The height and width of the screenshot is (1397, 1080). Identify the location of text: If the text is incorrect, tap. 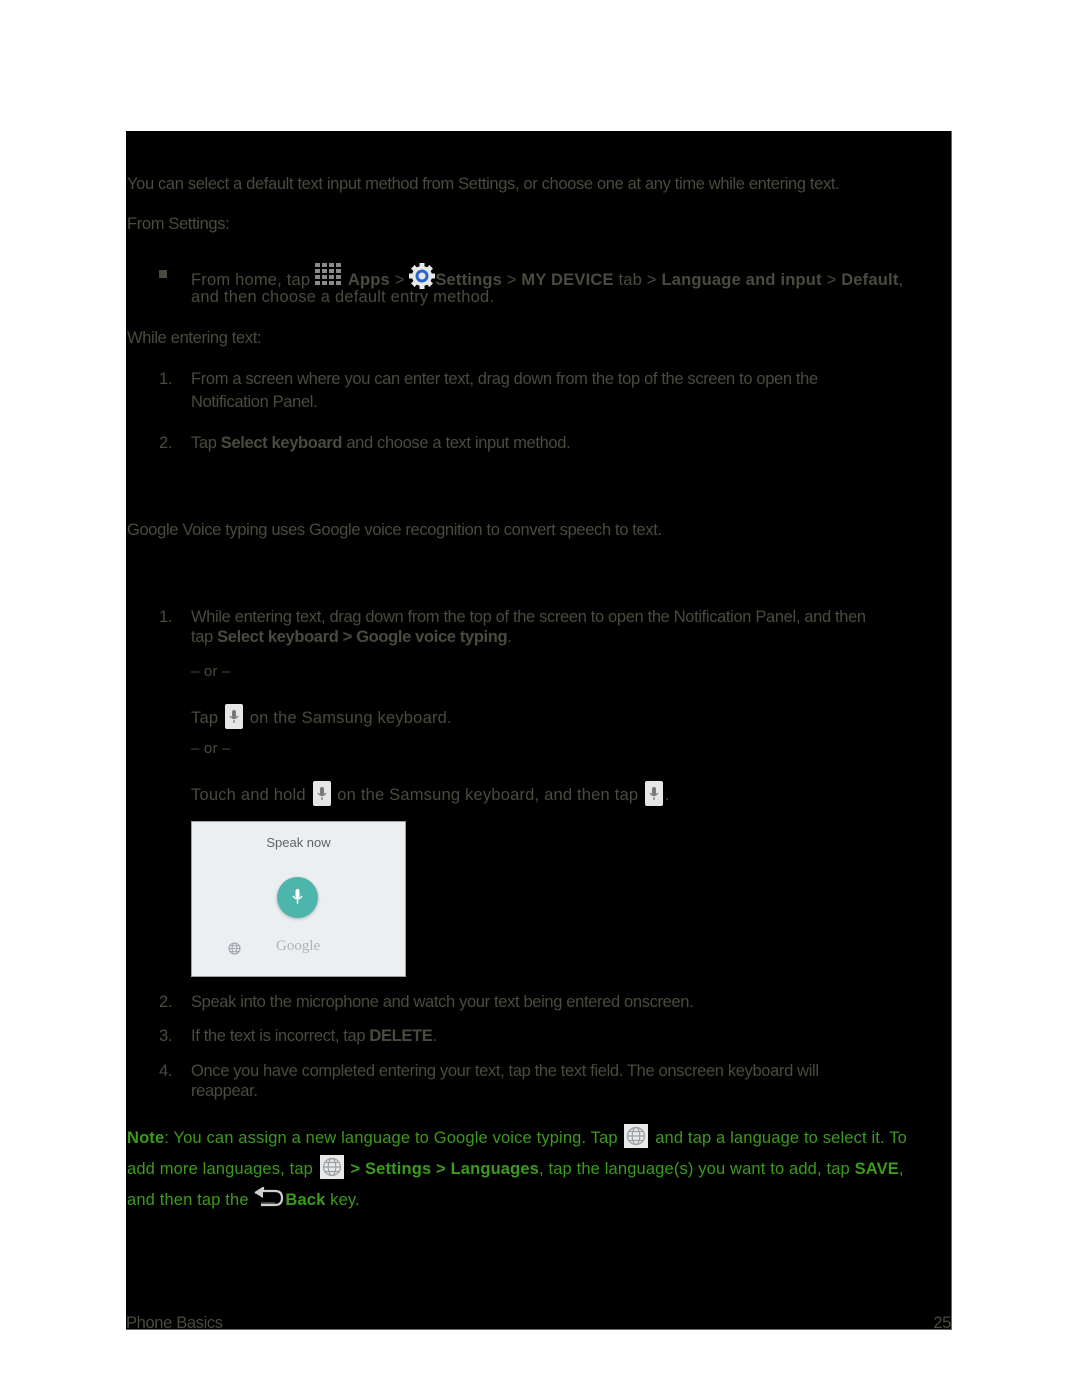
(280, 1036).